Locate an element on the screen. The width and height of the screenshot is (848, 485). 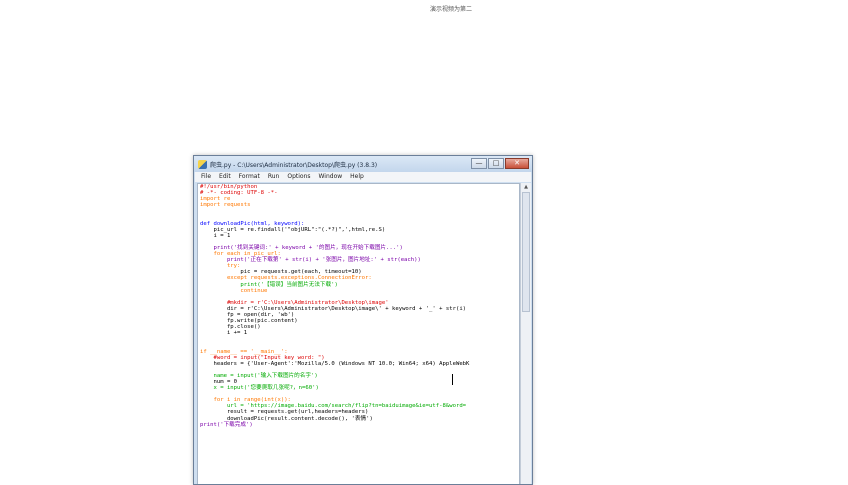
menu-edit: Edit is located at coordinates (225, 177).